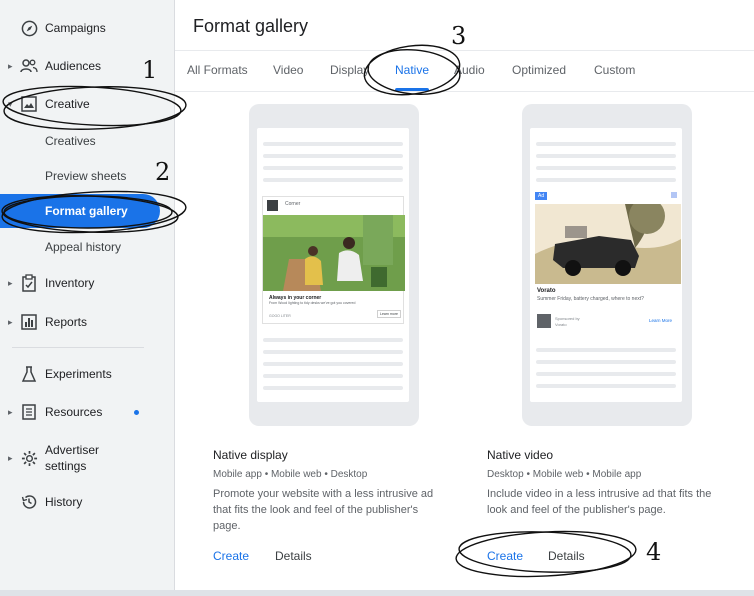  Describe the element at coordinates (661, 320) in the screenshot. I see `ad-cta-link: Learn More` at that location.